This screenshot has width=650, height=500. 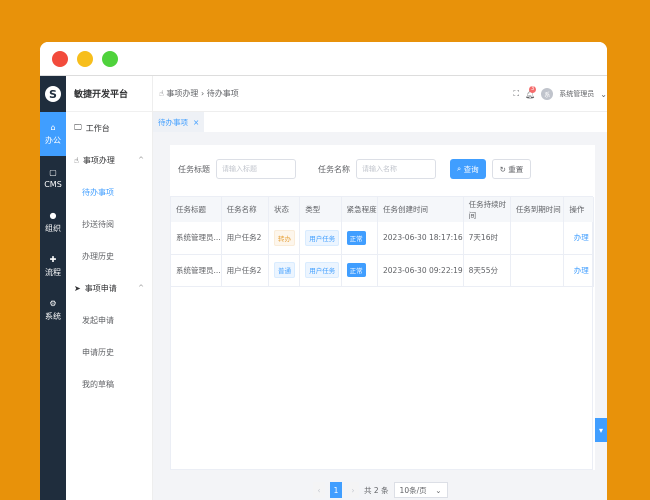 What do you see at coordinates (196, 209) in the screenshot?
I see `column-header: 任务标题` at bounding box center [196, 209].